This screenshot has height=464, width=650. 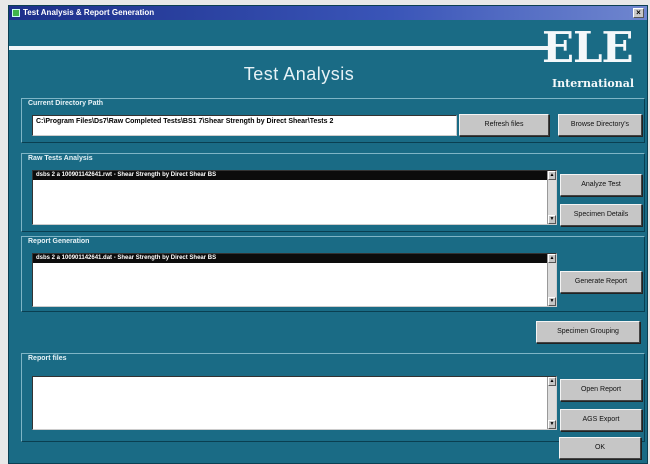 I want to click on title-bar: Test Analysis & Report Generation ×, so click(x=328, y=13).